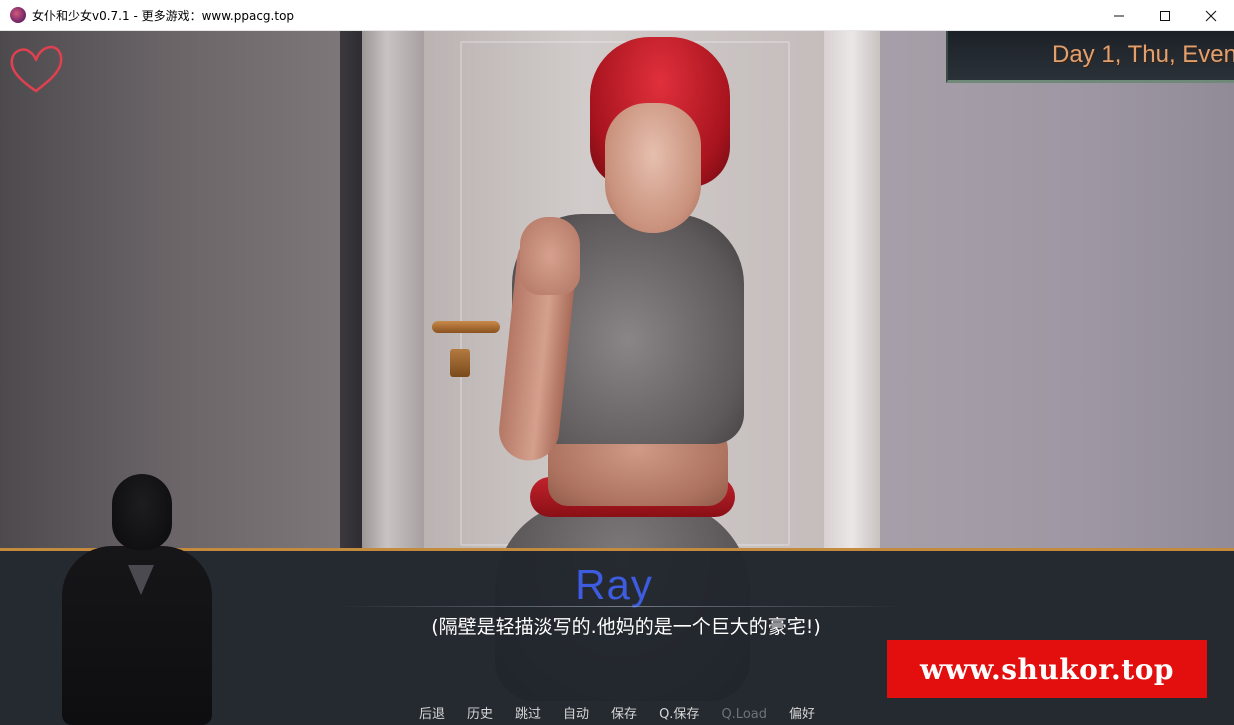  Describe the element at coordinates (163, 15) in the screenshot. I see `window-title: 女仆和少女v0.7.1 - 更多游戏：www.ppacg.top` at that location.